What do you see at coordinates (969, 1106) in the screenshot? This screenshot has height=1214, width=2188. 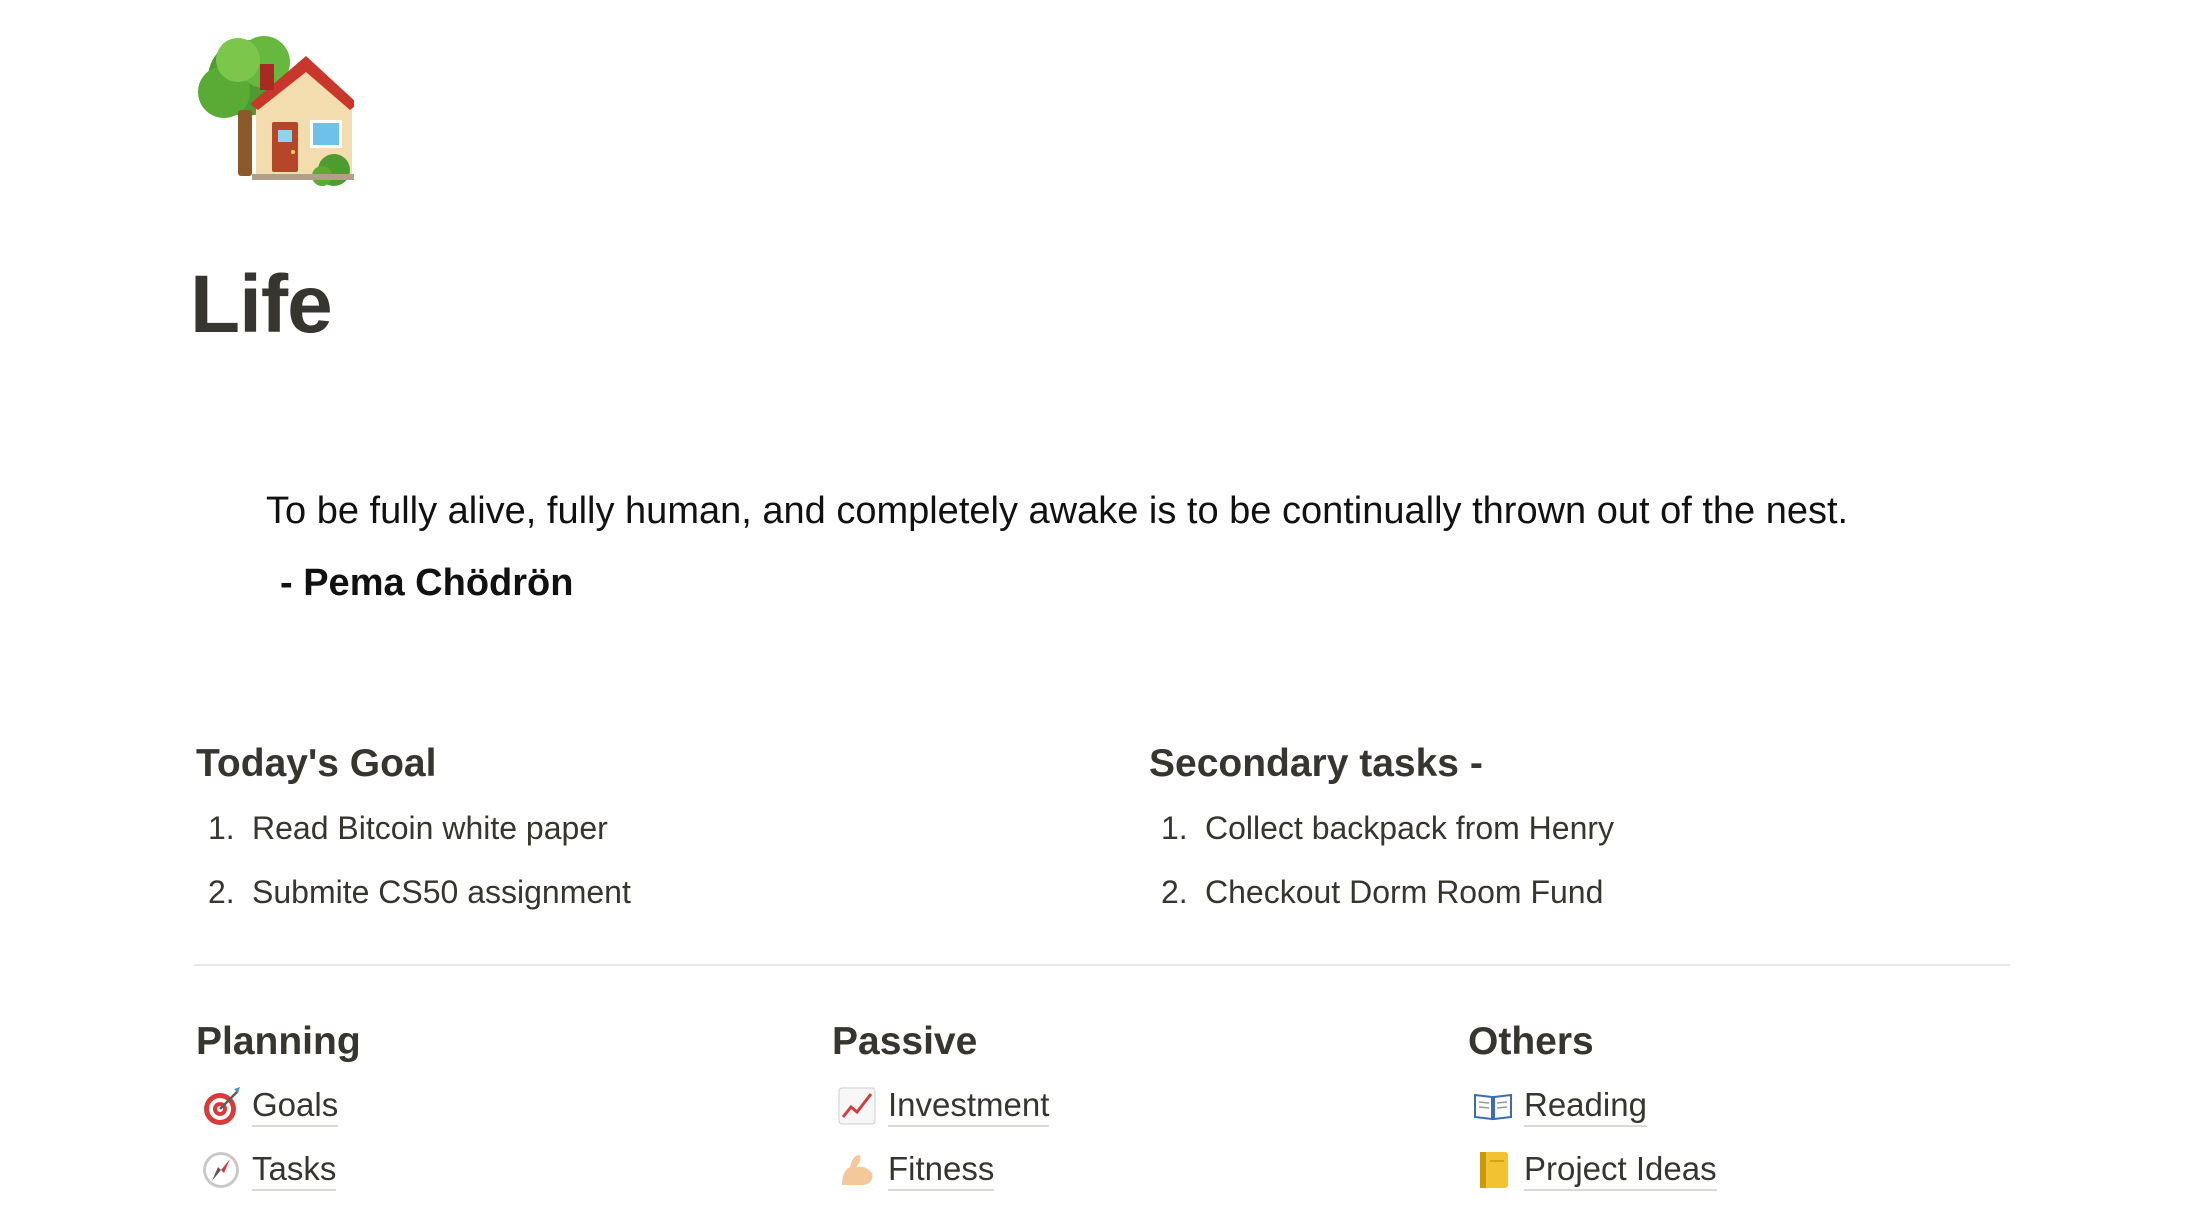 I see `page-link-label: Investment` at bounding box center [969, 1106].